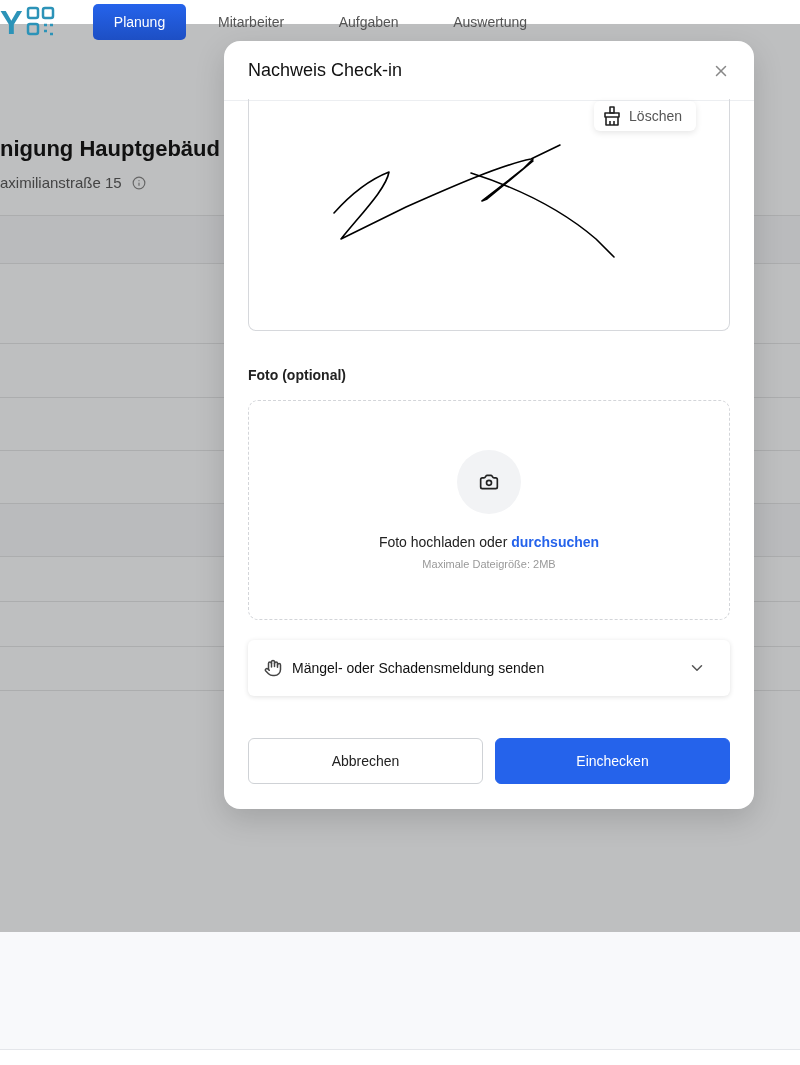 This screenshot has width=800, height=1065. Describe the element at coordinates (40, 22) in the screenshot. I see `qr-code-icon` at that location.